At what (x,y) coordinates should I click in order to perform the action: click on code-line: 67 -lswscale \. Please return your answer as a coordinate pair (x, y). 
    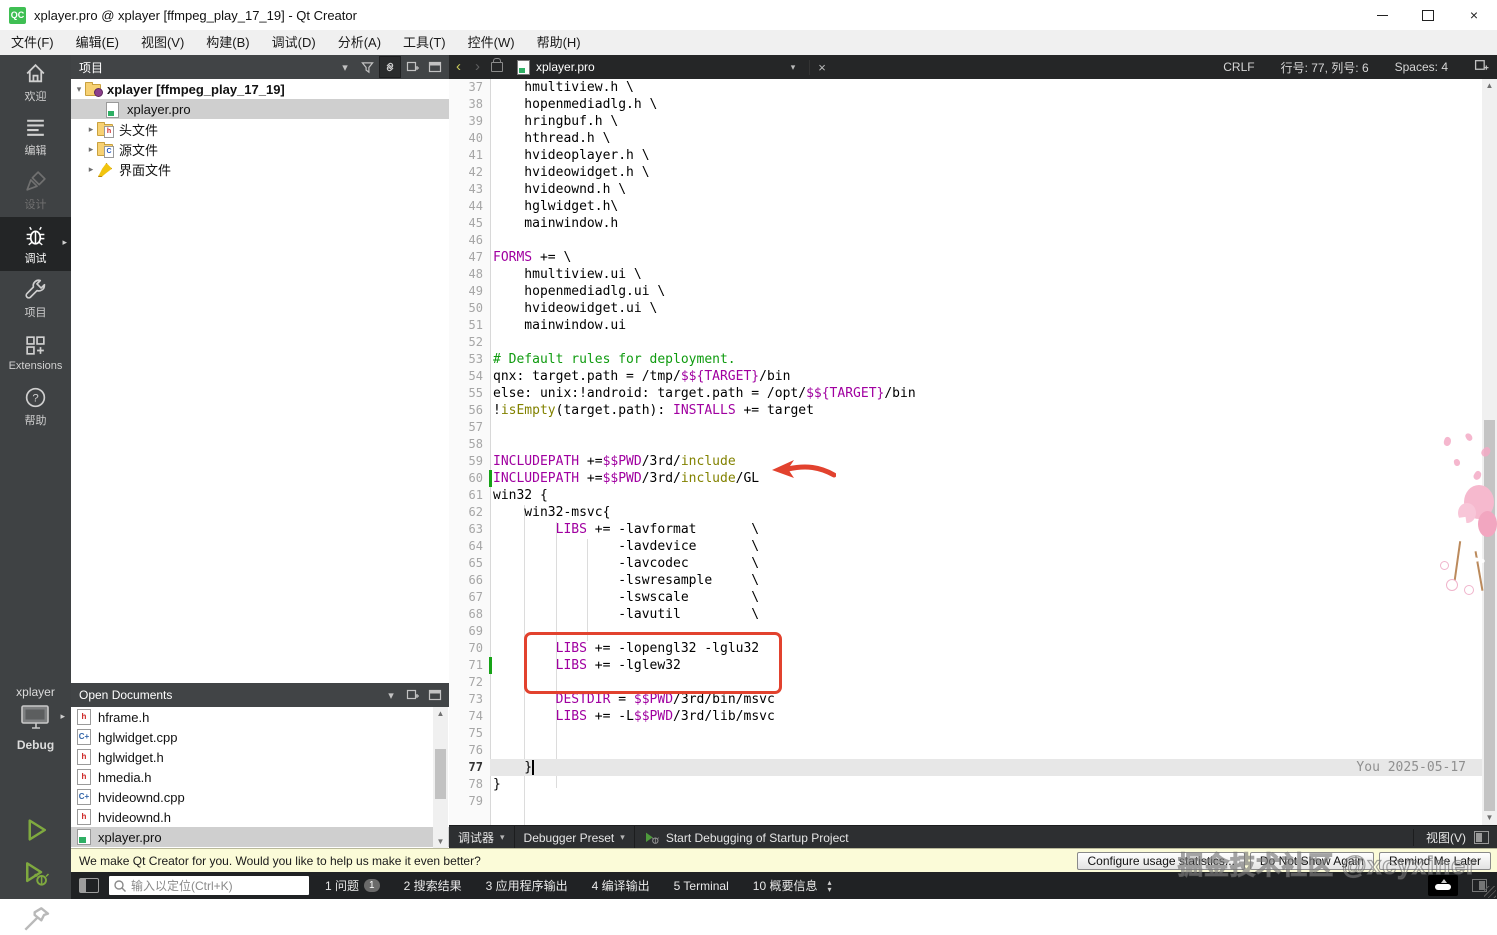
    Looking at the image, I should click on (965, 597).